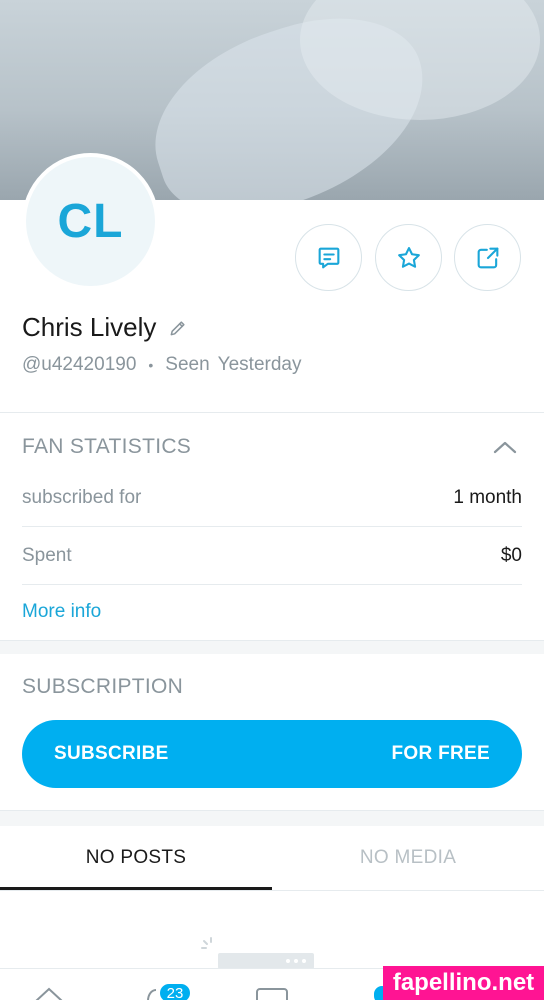 This screenshot has width=544, height=1000. I want to click on message-icon, so click(328, 257).